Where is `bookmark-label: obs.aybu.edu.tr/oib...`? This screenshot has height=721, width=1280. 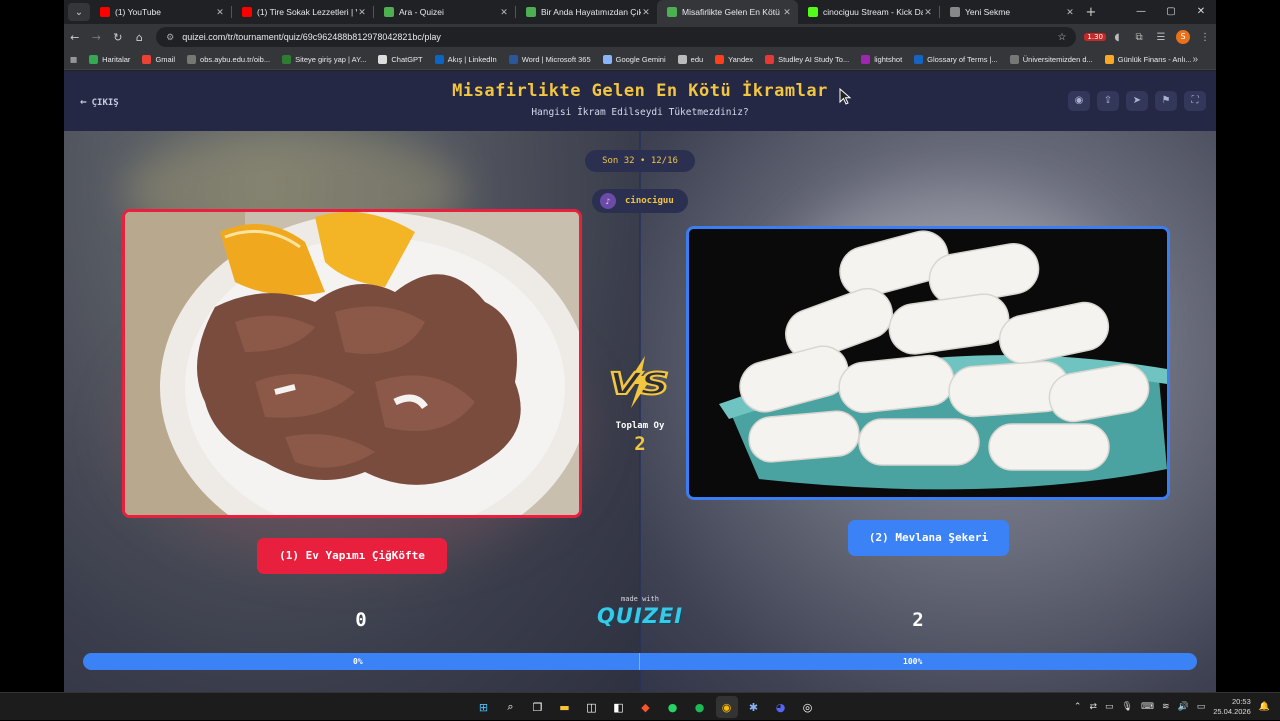 bookmark-label: obs.aybu.edu.tr/oib... is located at coordinates (235, 59).